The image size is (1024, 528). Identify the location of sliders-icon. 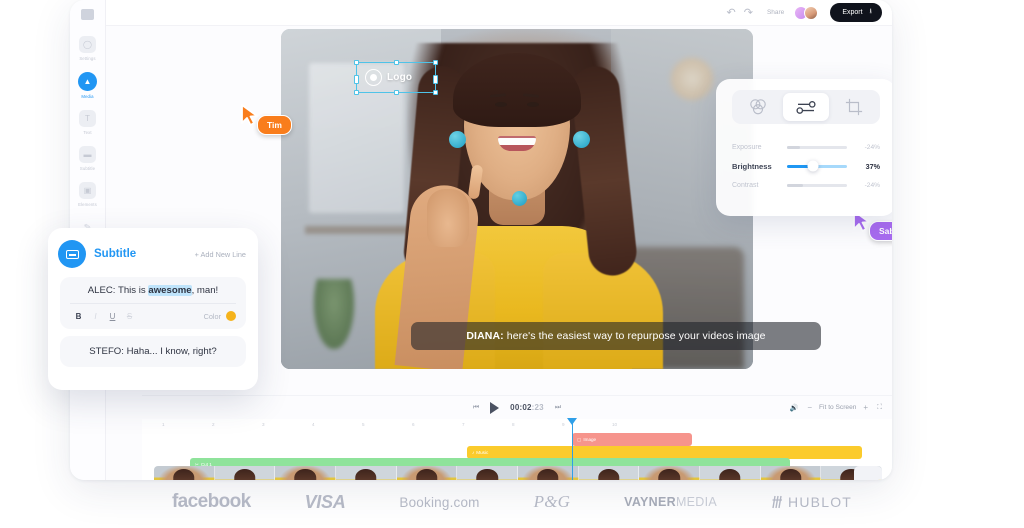
(806, 107).